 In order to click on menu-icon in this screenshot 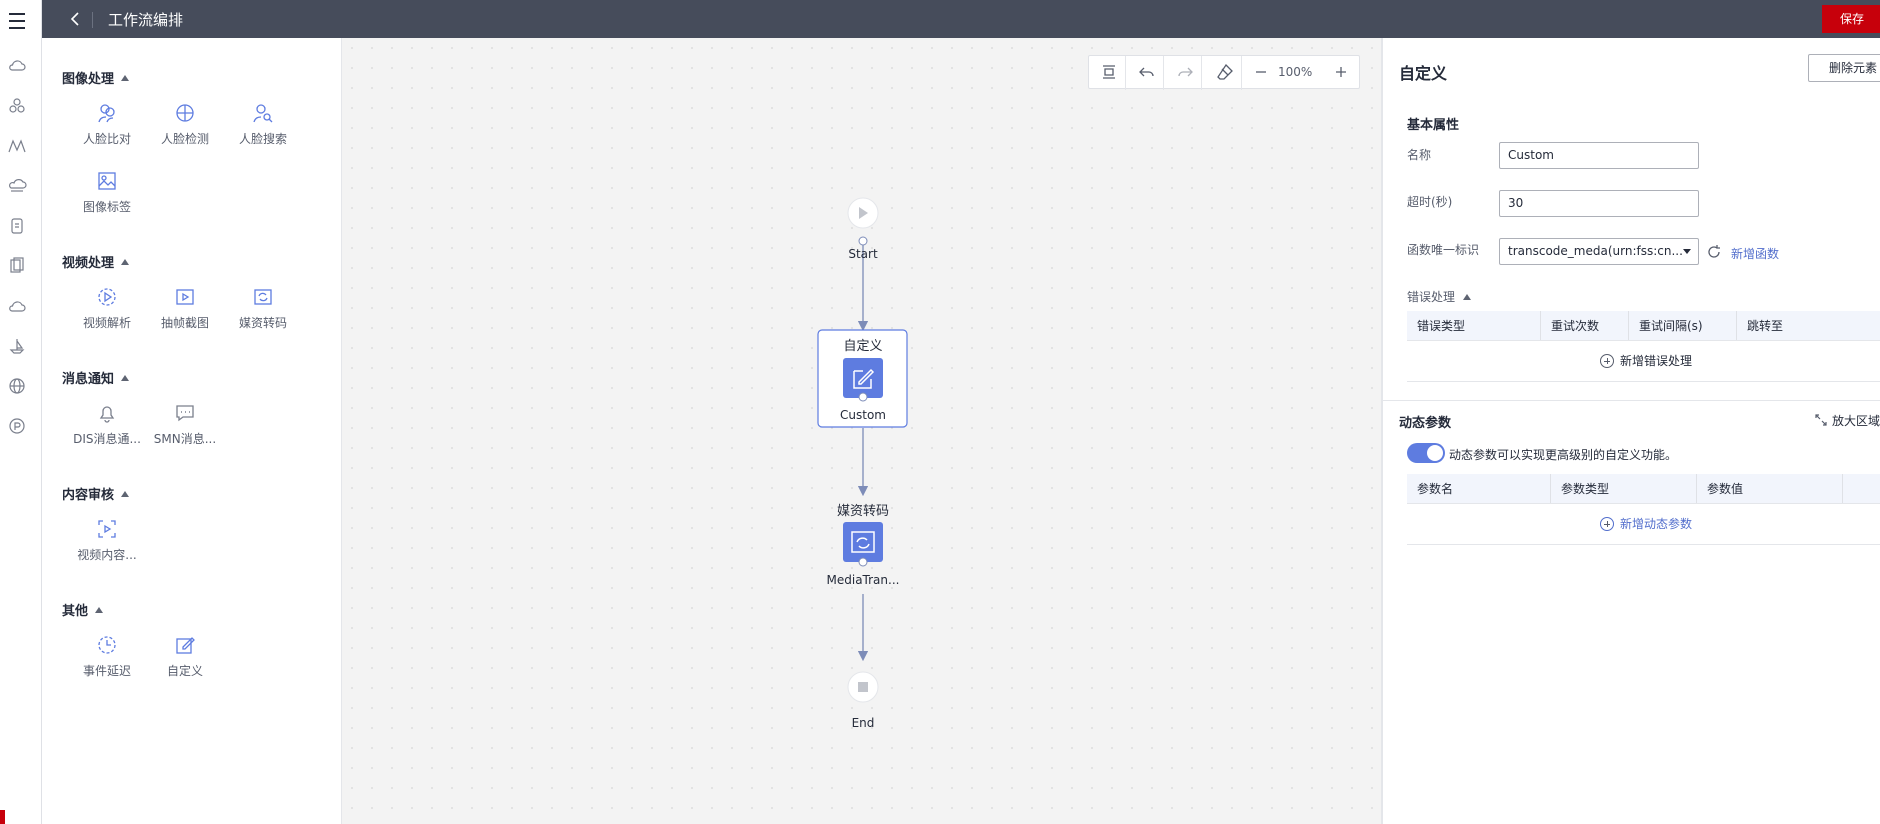, I will do `click(17, 21)`.